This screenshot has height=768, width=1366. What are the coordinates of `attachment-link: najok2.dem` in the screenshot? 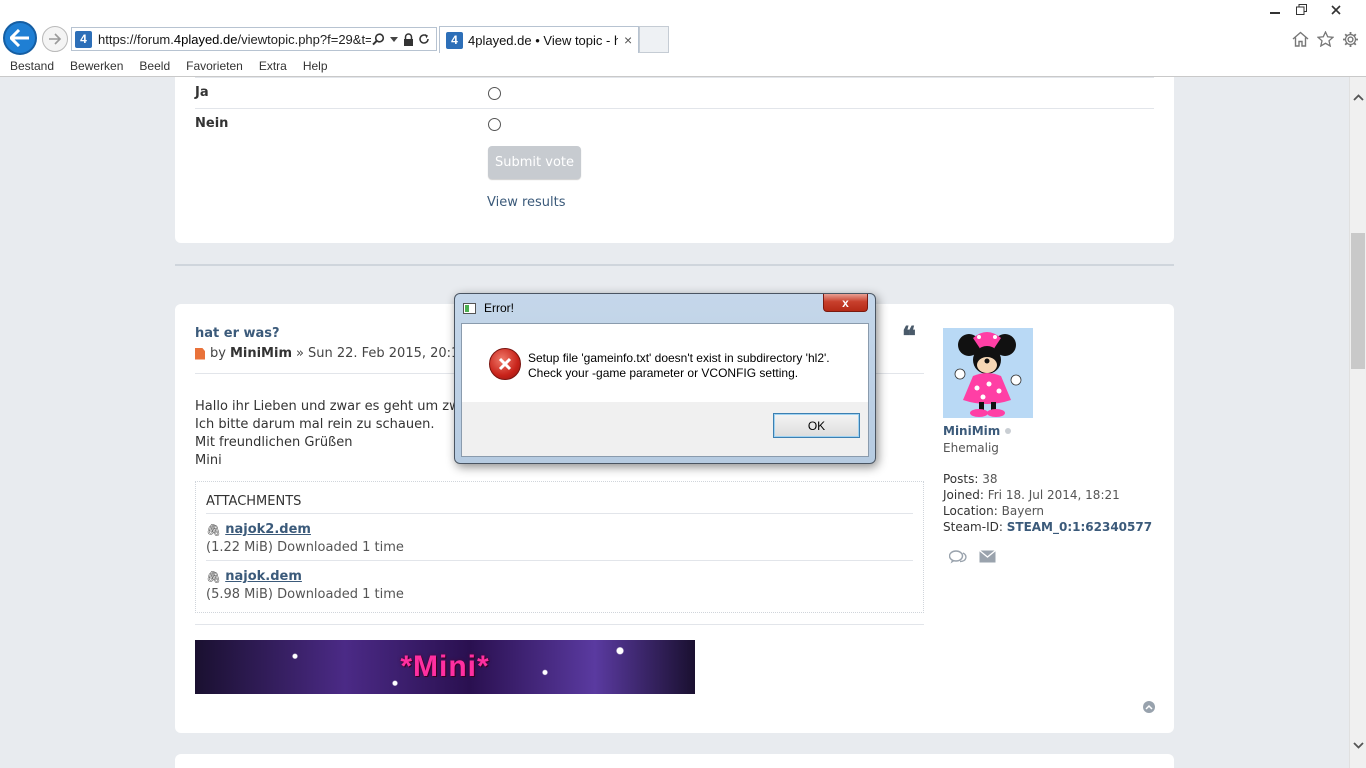 It's located at (268, 529).